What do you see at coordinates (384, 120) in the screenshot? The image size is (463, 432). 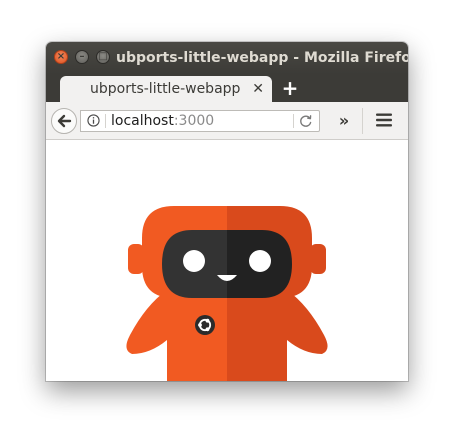 I see `hamburger-menu-icon` at bounding box center [384, 120].